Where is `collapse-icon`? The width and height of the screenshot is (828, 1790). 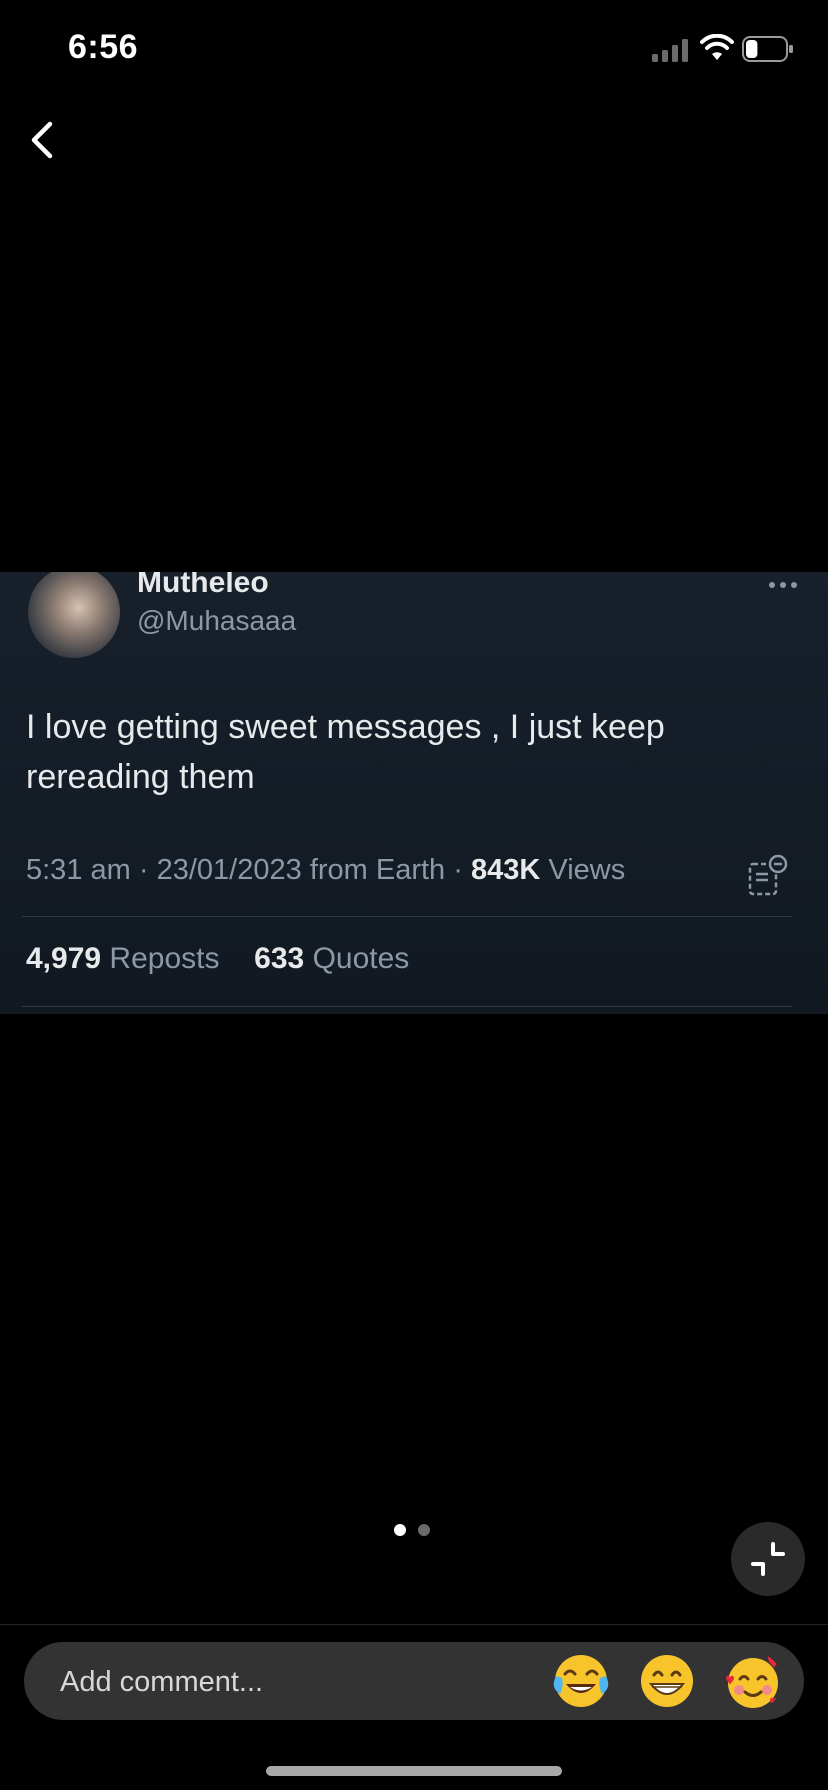
collapse-icon is located at coordinates (768, 1559).